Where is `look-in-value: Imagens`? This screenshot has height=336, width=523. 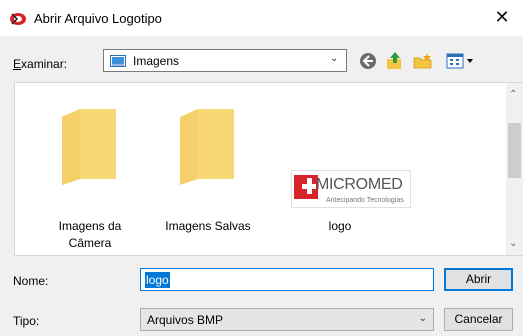
look-in-value: Imagens is located at coordinates (156, 61).